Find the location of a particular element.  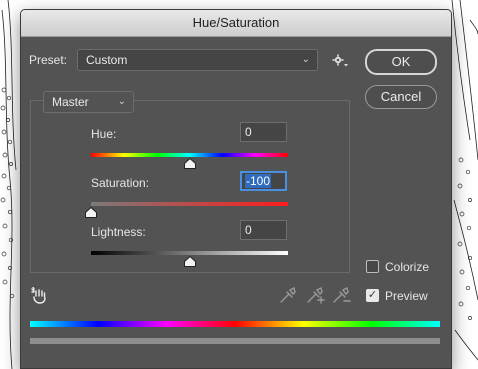

colorize-label: Colorize is located at coordinates (407, 267).